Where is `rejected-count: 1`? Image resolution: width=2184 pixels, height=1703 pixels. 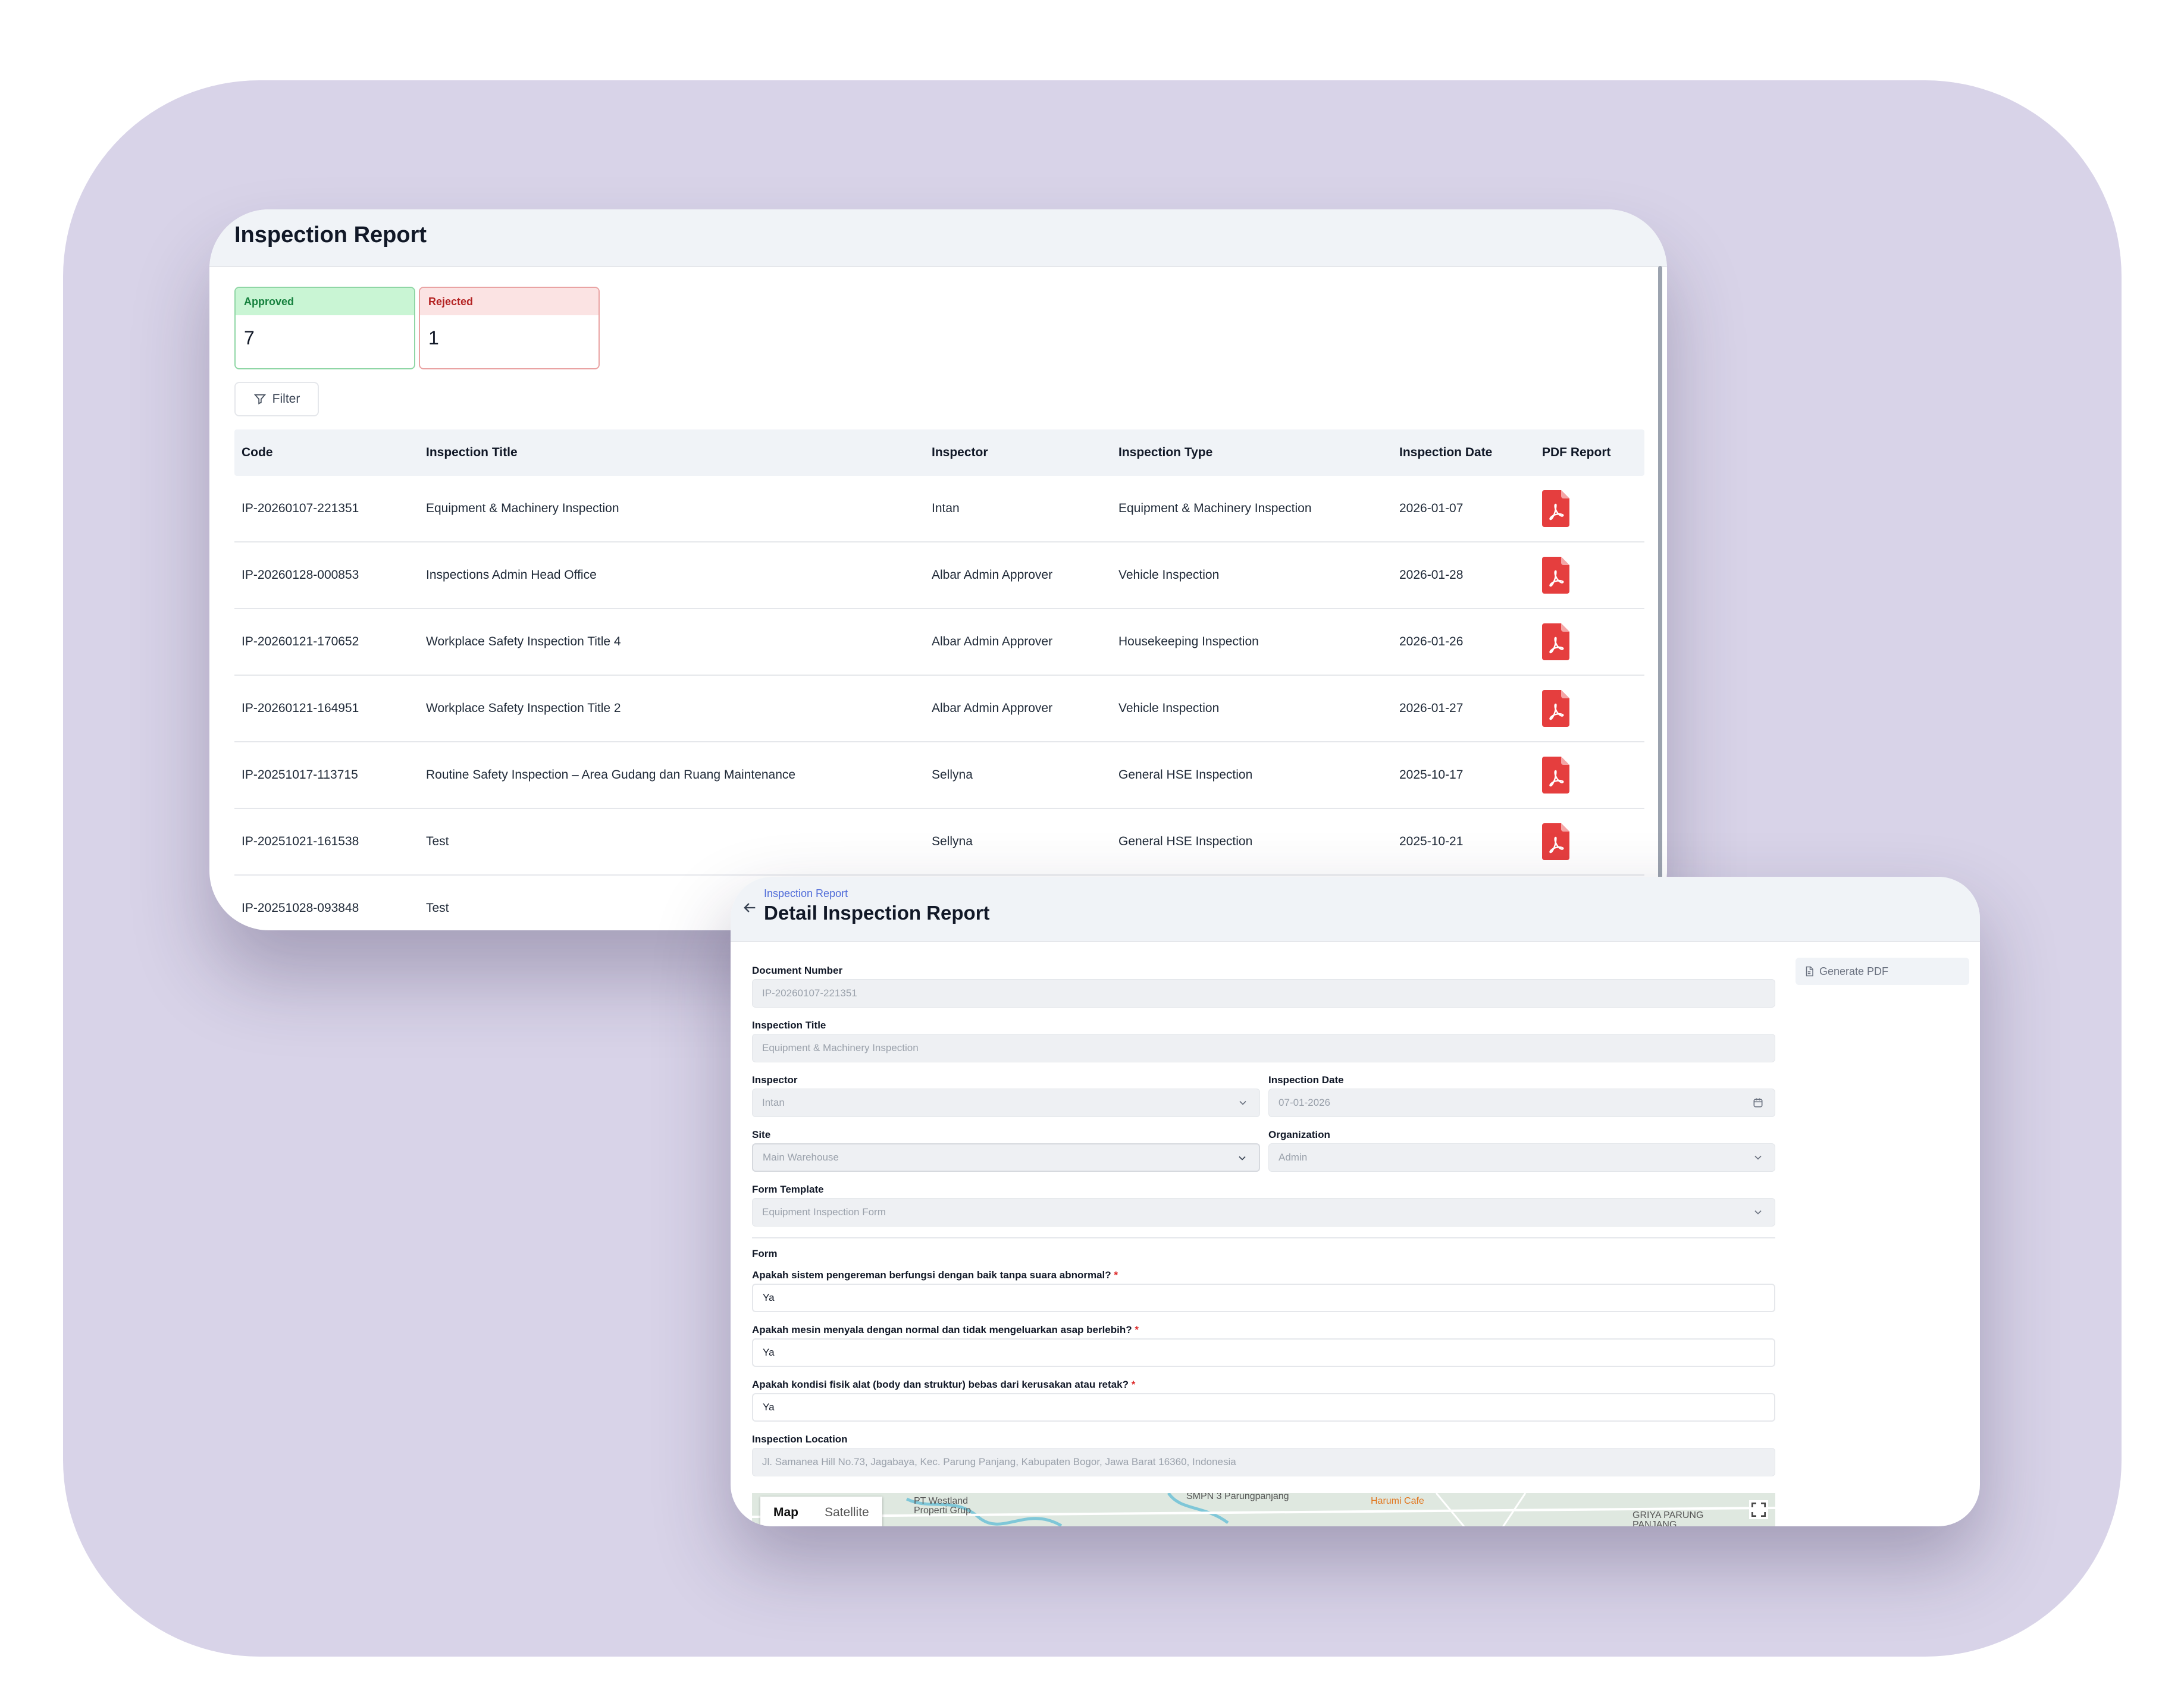
rejected-count: 1 is located at coordinates (433, 338).